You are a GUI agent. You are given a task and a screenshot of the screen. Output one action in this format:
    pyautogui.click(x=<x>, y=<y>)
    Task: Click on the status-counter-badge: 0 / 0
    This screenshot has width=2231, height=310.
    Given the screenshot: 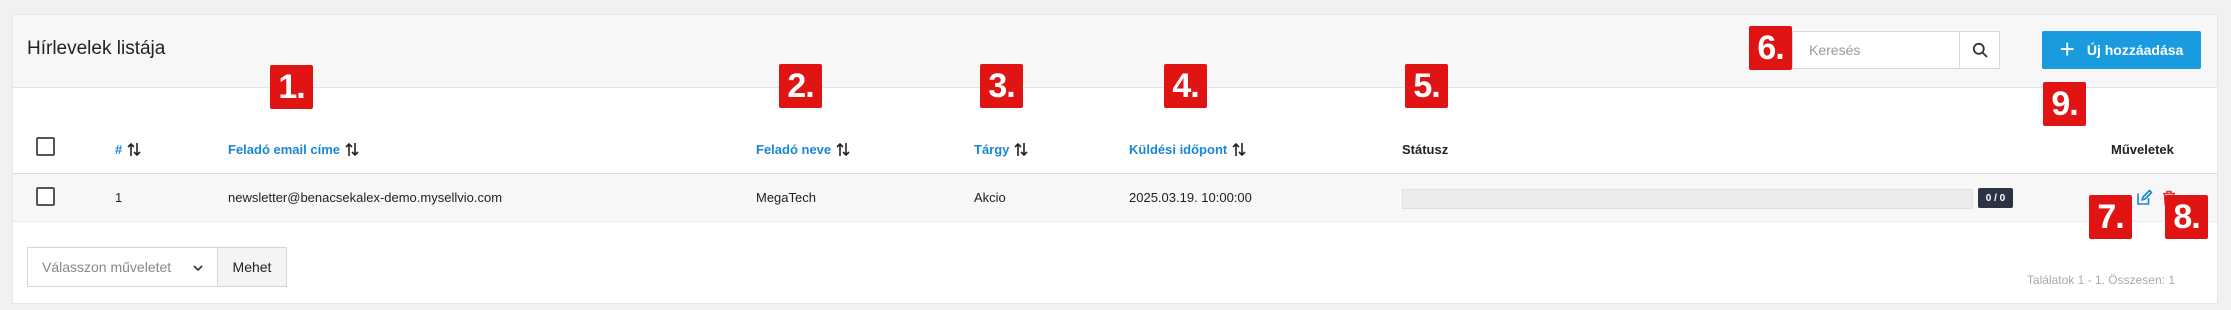 What is the action you would take?
    pyautogui.click(x=1995, y=198)
    